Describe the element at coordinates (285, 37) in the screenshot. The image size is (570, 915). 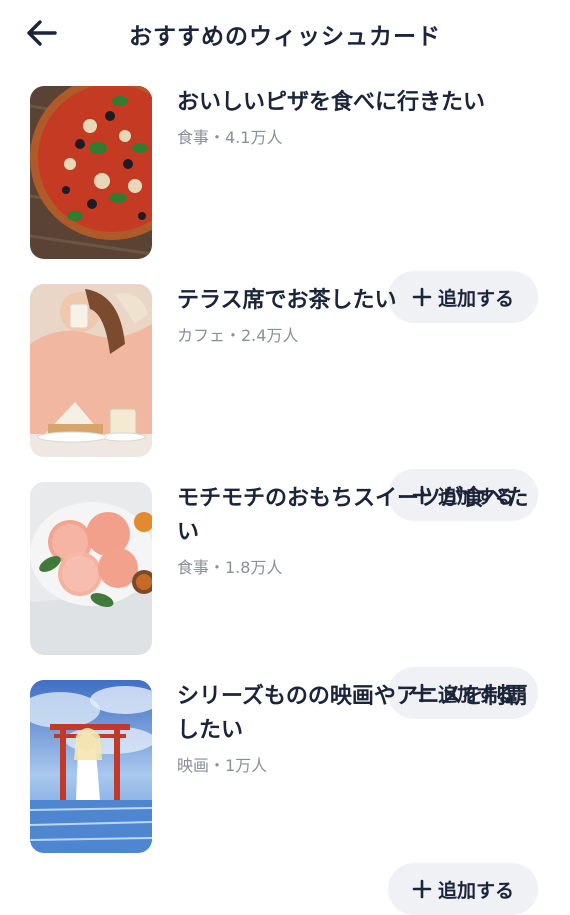
I see `page-title: おすすめのウィッシュカード` at that location.